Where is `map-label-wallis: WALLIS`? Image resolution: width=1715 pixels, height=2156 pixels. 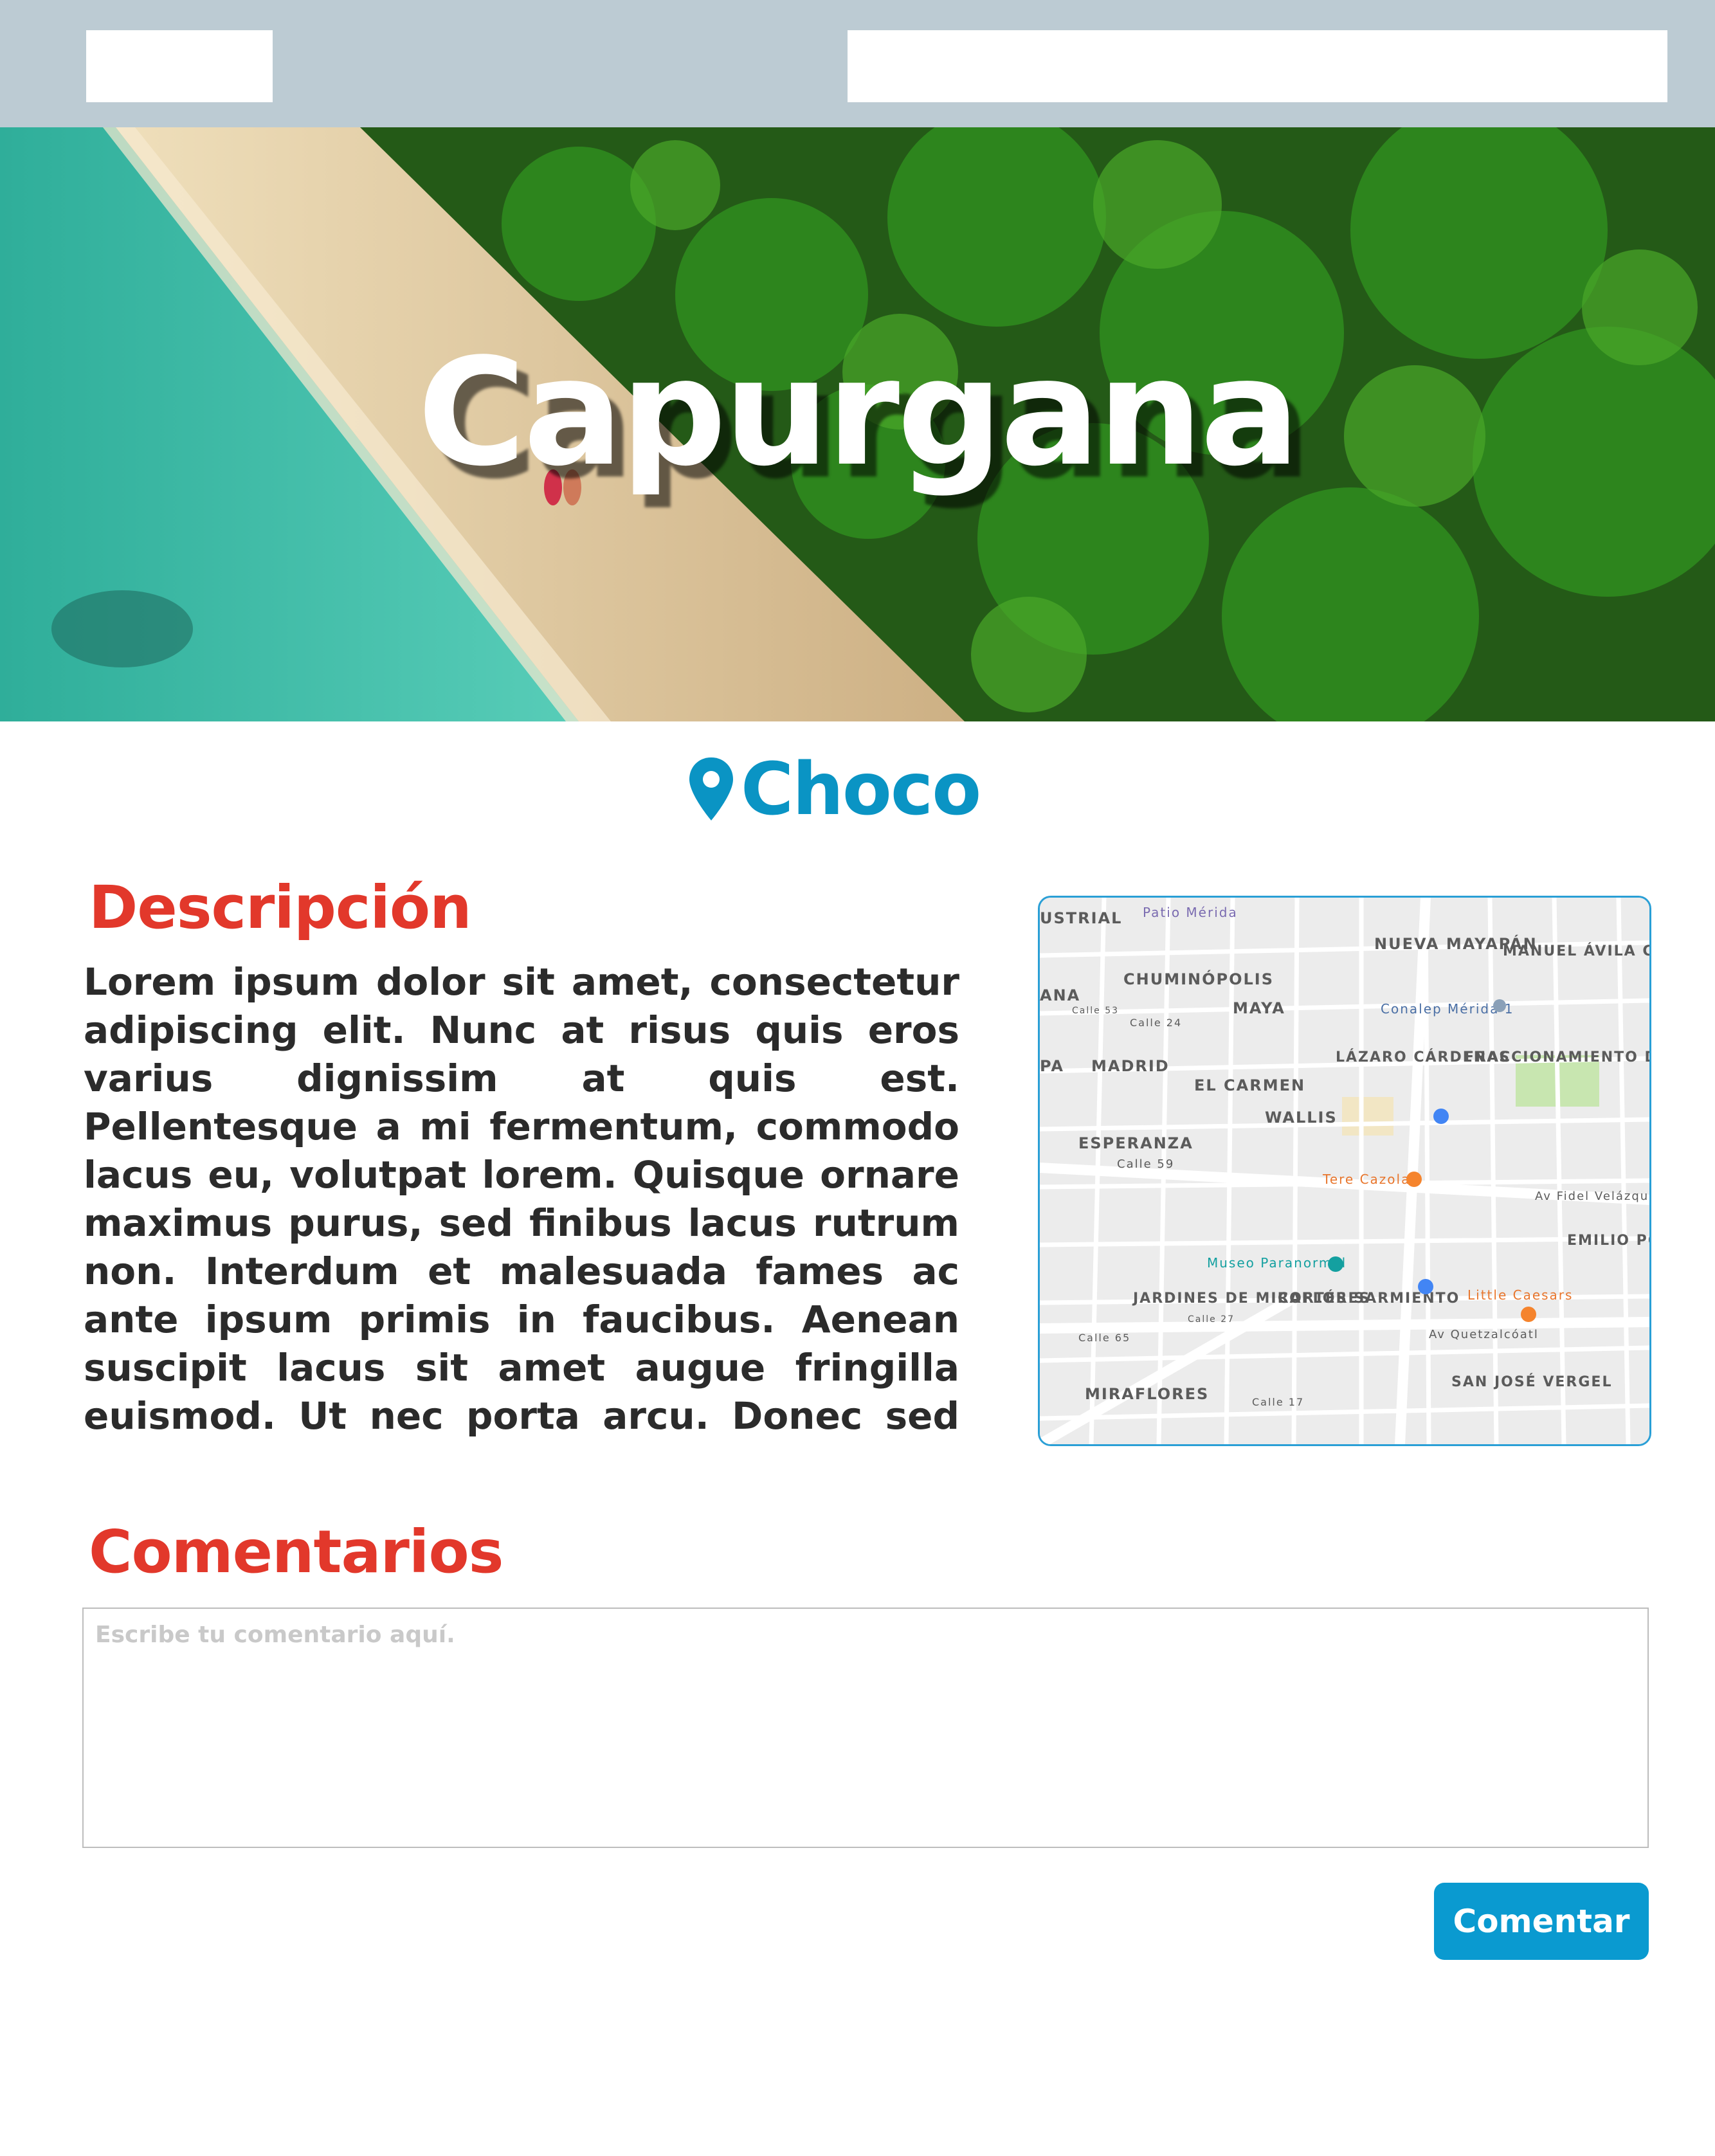 map-label-wallis: WALLIS is located at coordinates (1301, 1118).